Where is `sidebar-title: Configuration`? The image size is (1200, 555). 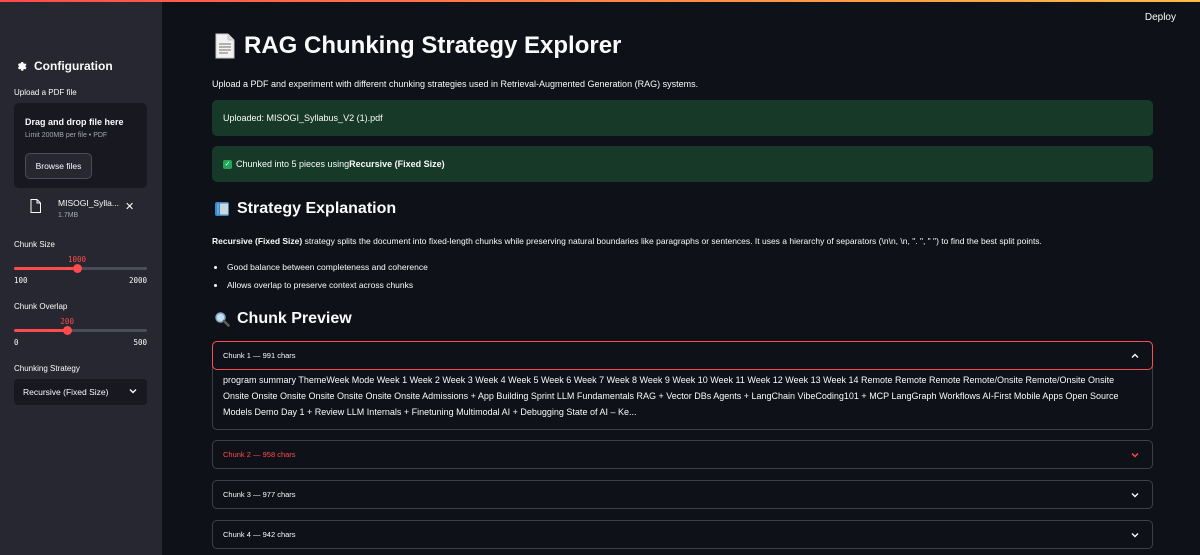 sidebar-title: Configuration is located at coordinates (64, 66).